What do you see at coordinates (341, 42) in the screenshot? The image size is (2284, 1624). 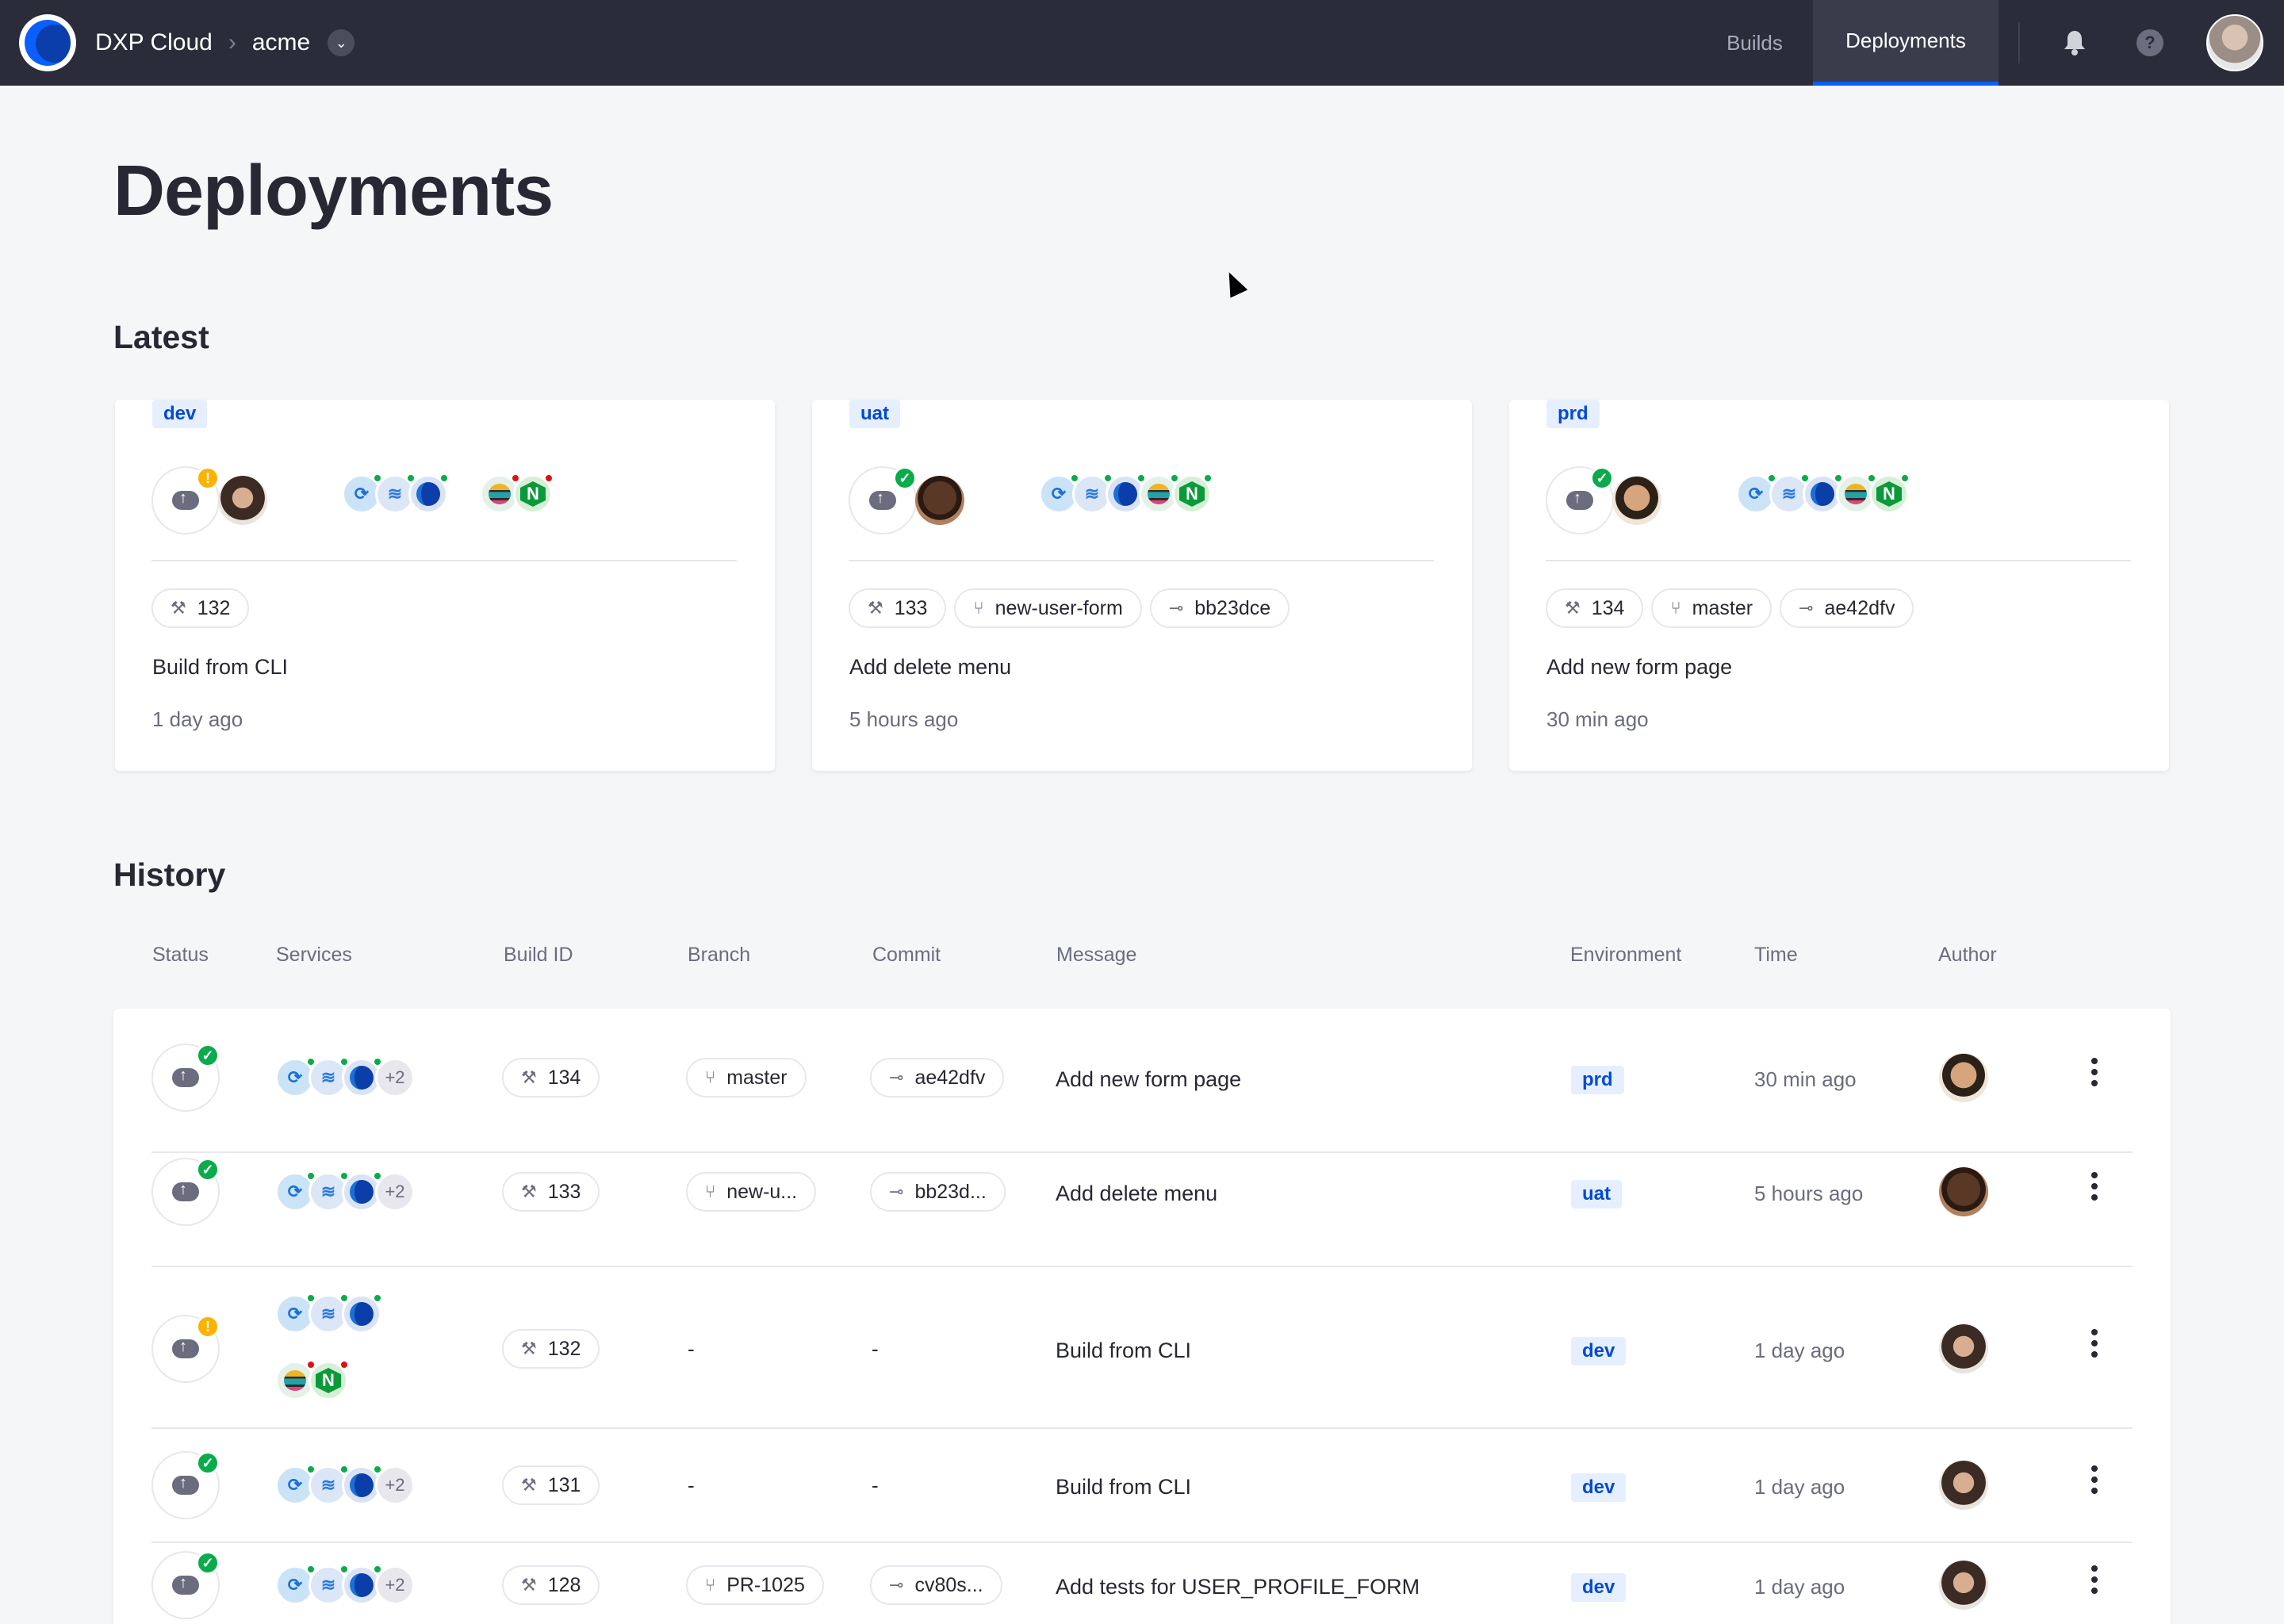 I see `chevron-down-icon: ⌄` at bounding box center [341, 42].